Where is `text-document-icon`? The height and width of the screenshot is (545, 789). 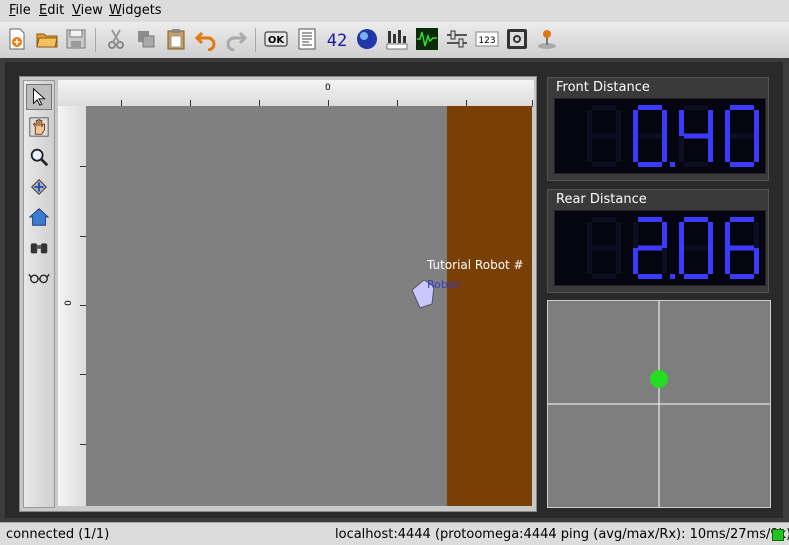
text-document-icon is located at coordinates (307, 39).